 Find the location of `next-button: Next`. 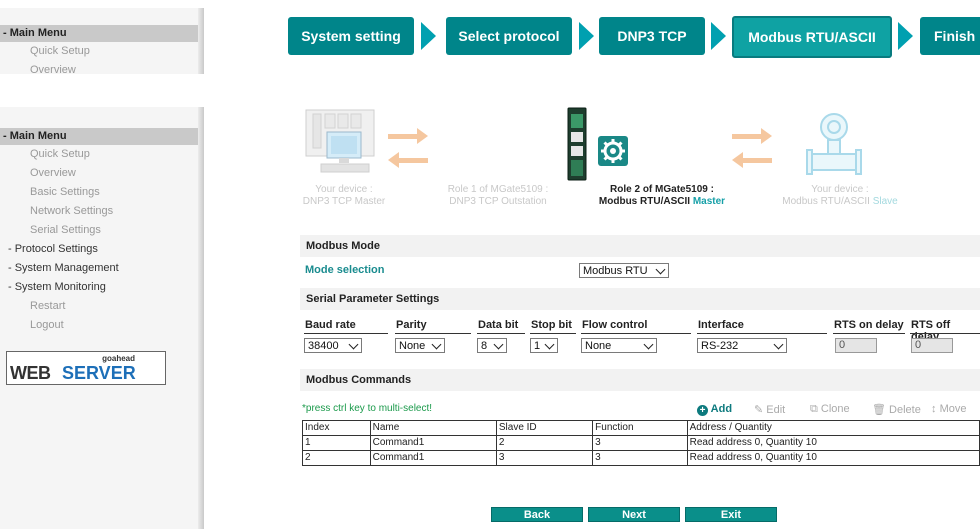

next-button: Next is located at coordinates (634, 514).